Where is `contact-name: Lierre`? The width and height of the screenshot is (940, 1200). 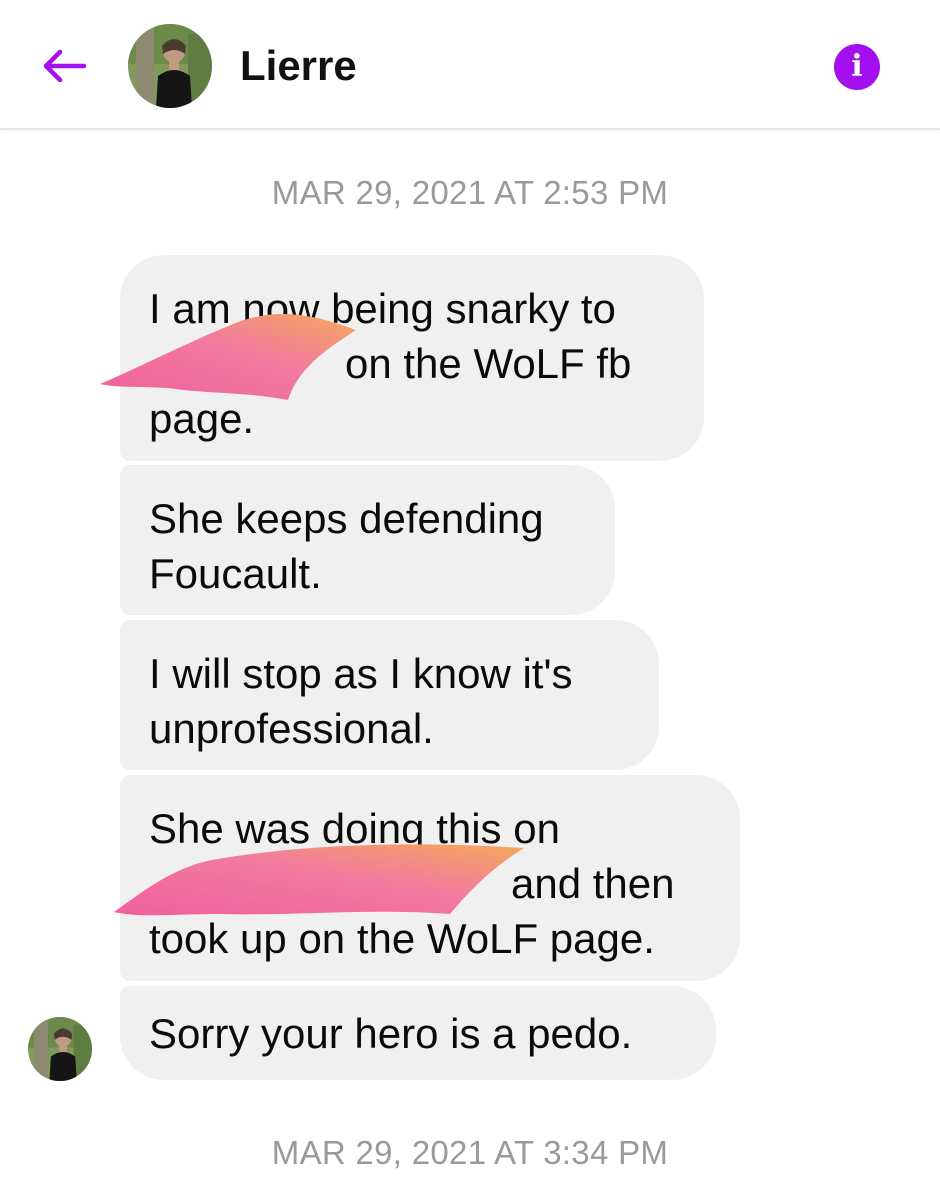
contact-name: Lierre is located at coordinates (298, 66).